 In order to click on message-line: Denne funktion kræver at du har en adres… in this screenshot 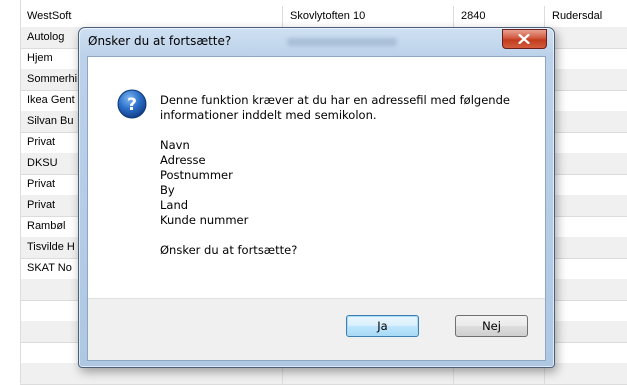, I will do `click(335, 100)`.